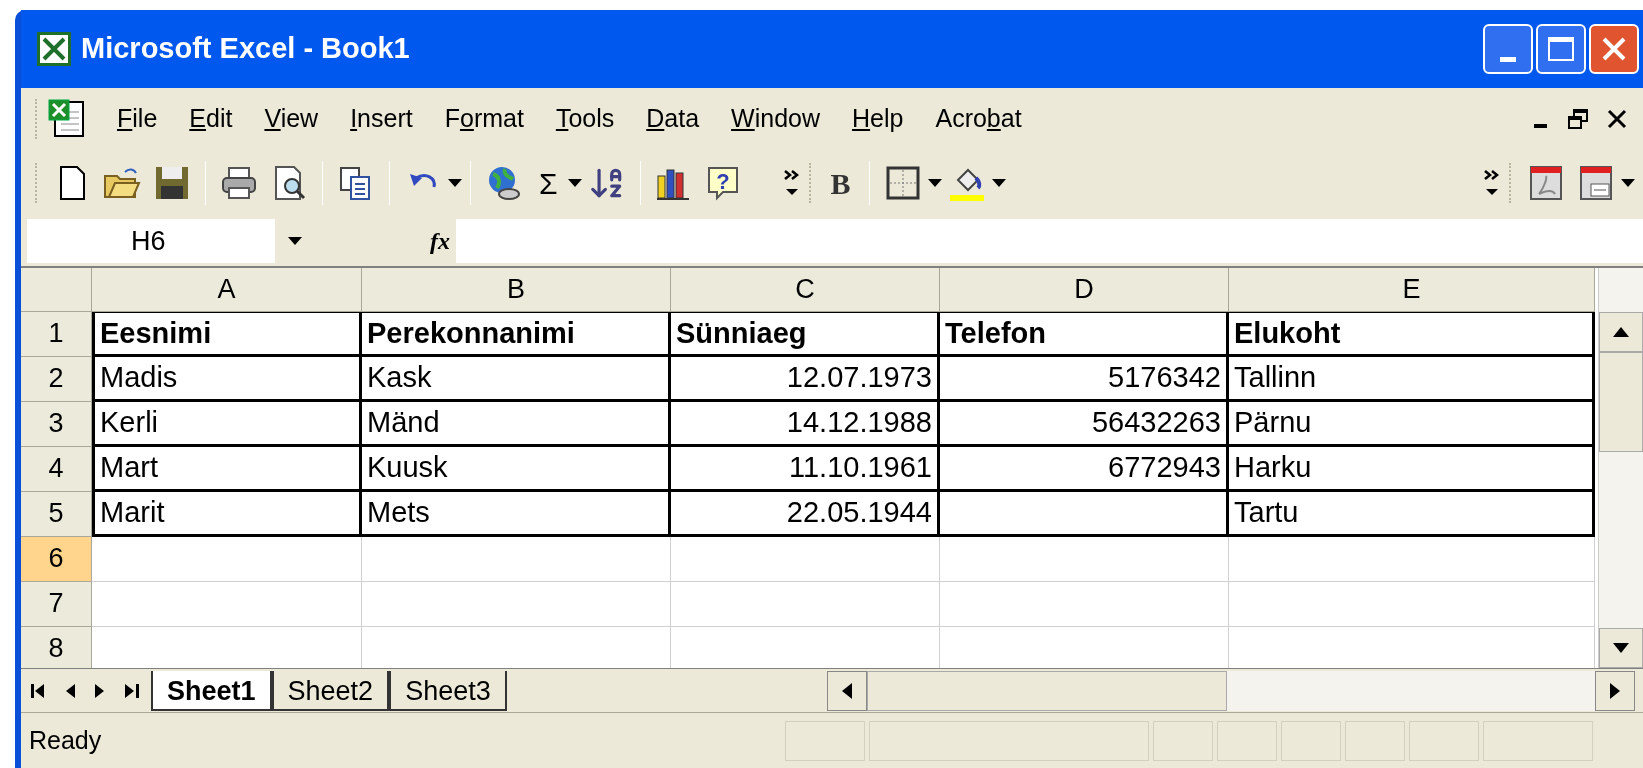  What do you see at coordinates (227, 424) in the screenshot?
I see `table-cell: Kerli` at bounding box center [227, 424].